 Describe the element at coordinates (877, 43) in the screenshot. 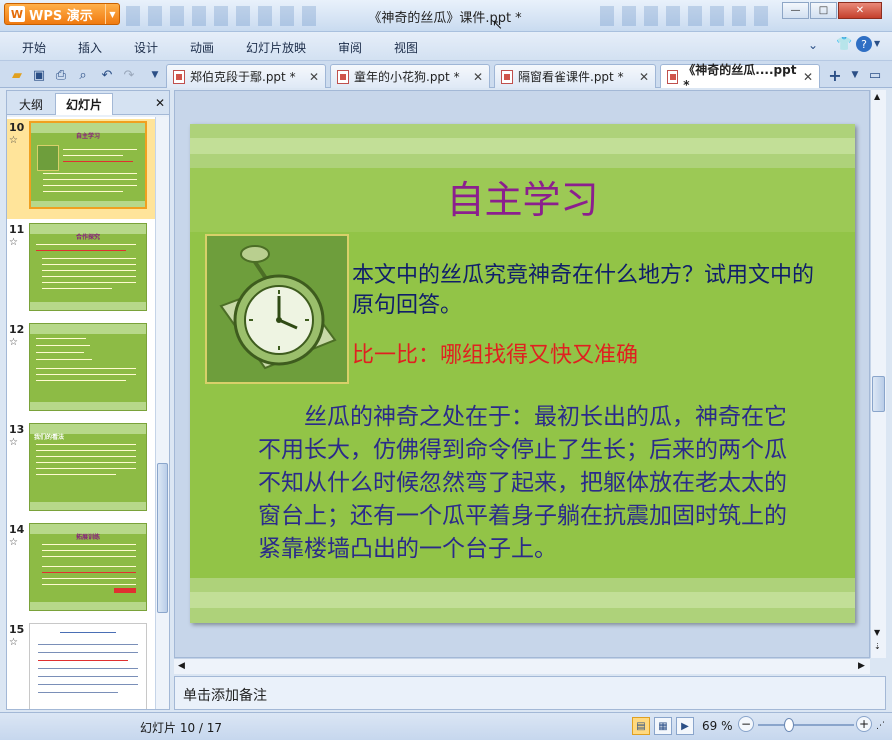

I see `help-dropdown-icon: ▼` at that location.